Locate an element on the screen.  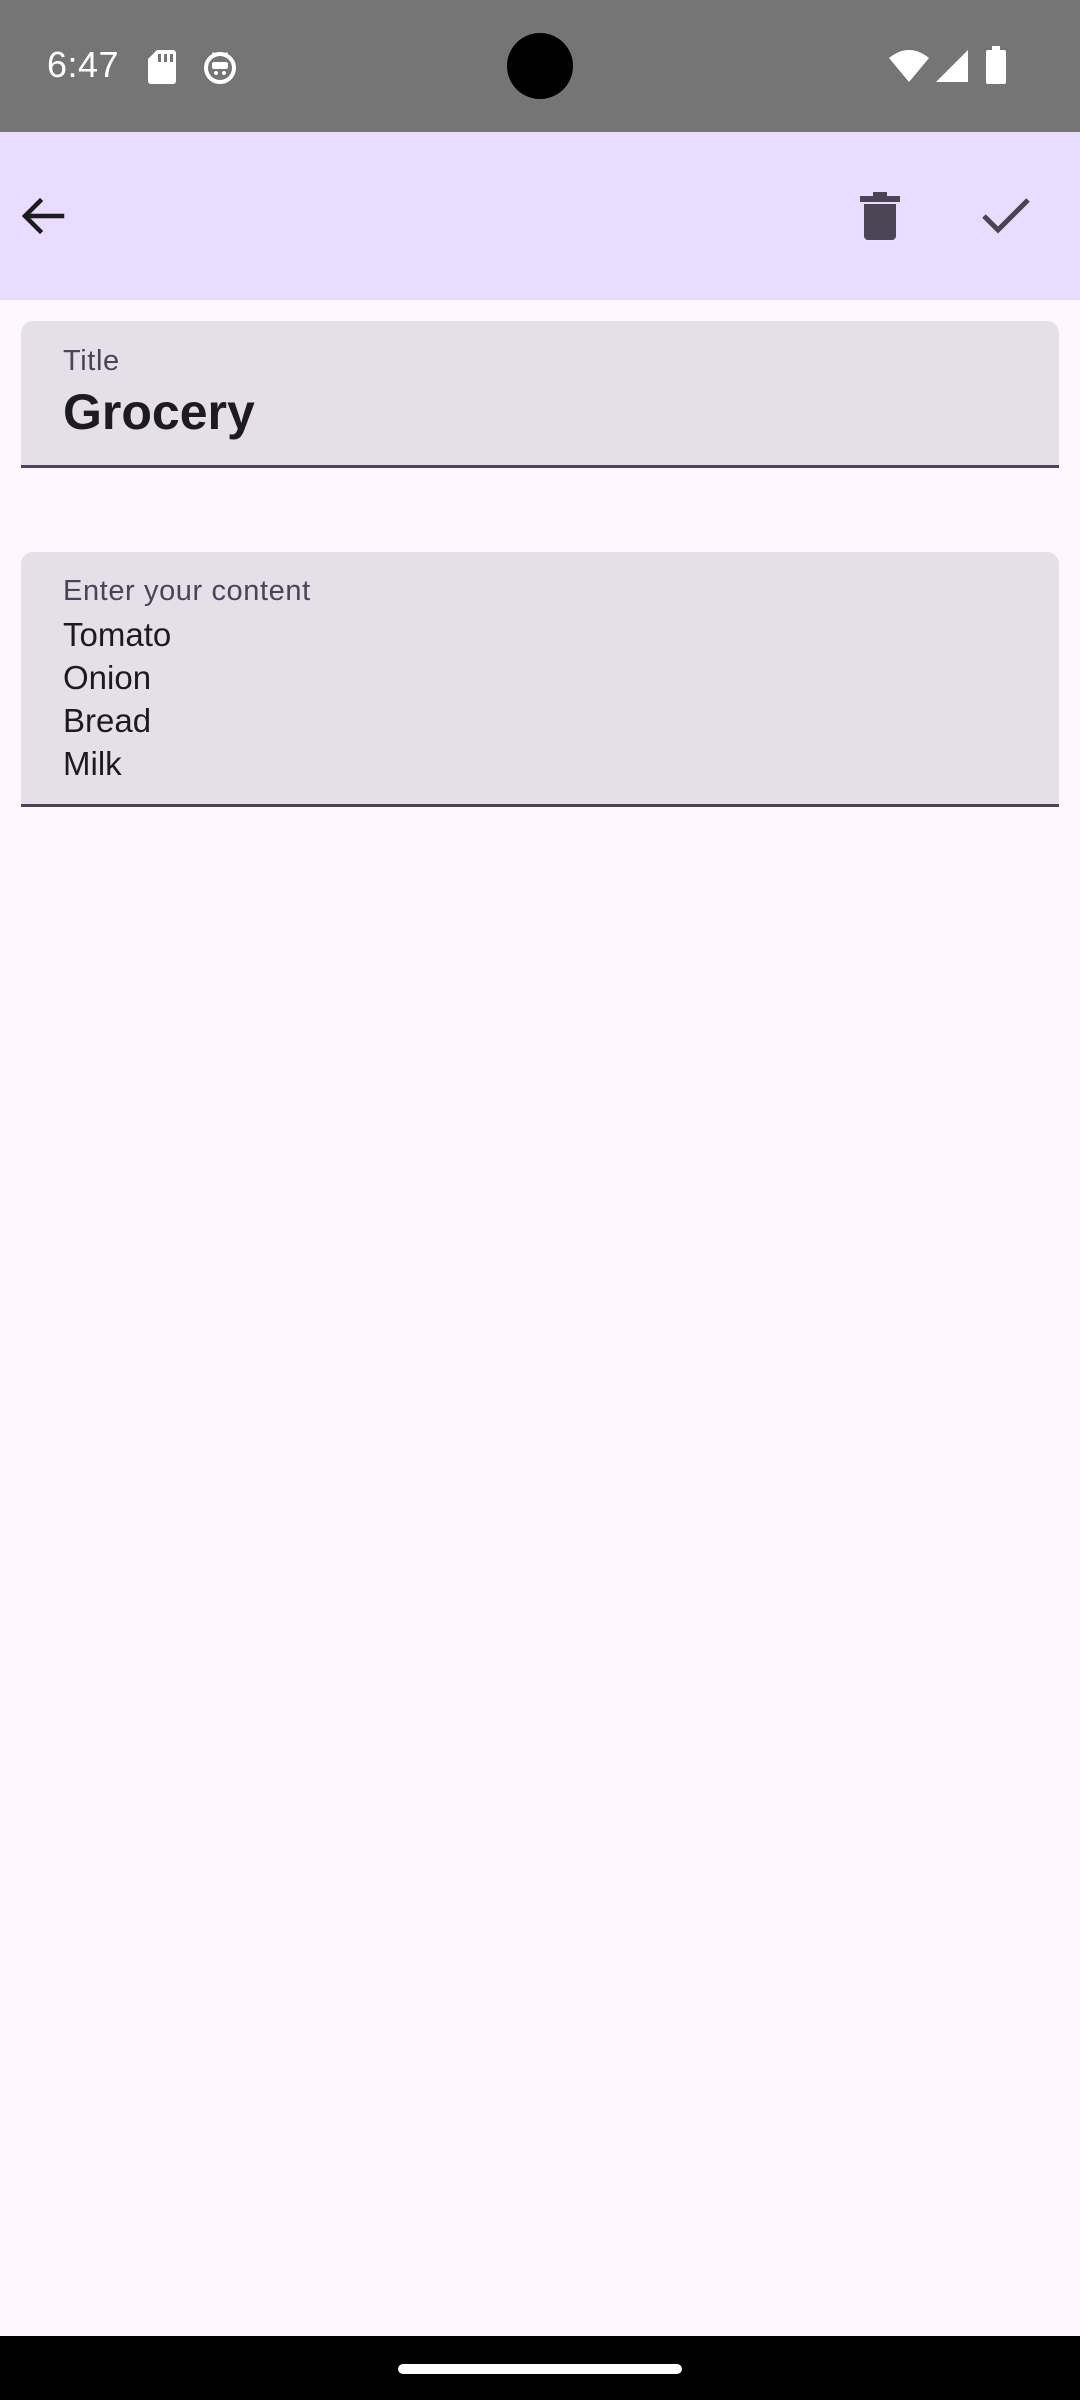
home-gesture-handle is located at coordinates (540, 2369).